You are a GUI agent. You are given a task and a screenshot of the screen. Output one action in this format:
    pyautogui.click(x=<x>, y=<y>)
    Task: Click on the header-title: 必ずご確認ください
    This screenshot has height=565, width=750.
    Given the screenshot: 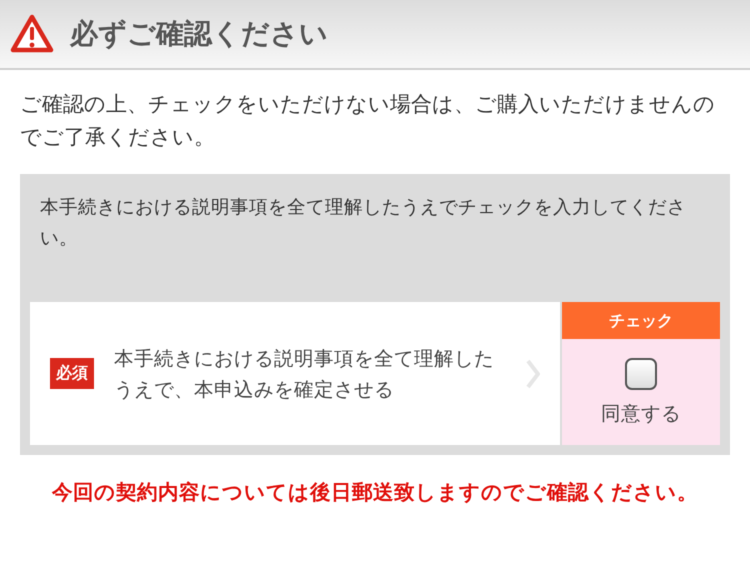 What is the action you would take?
    pyautogui.click(x=199, y=34)
    